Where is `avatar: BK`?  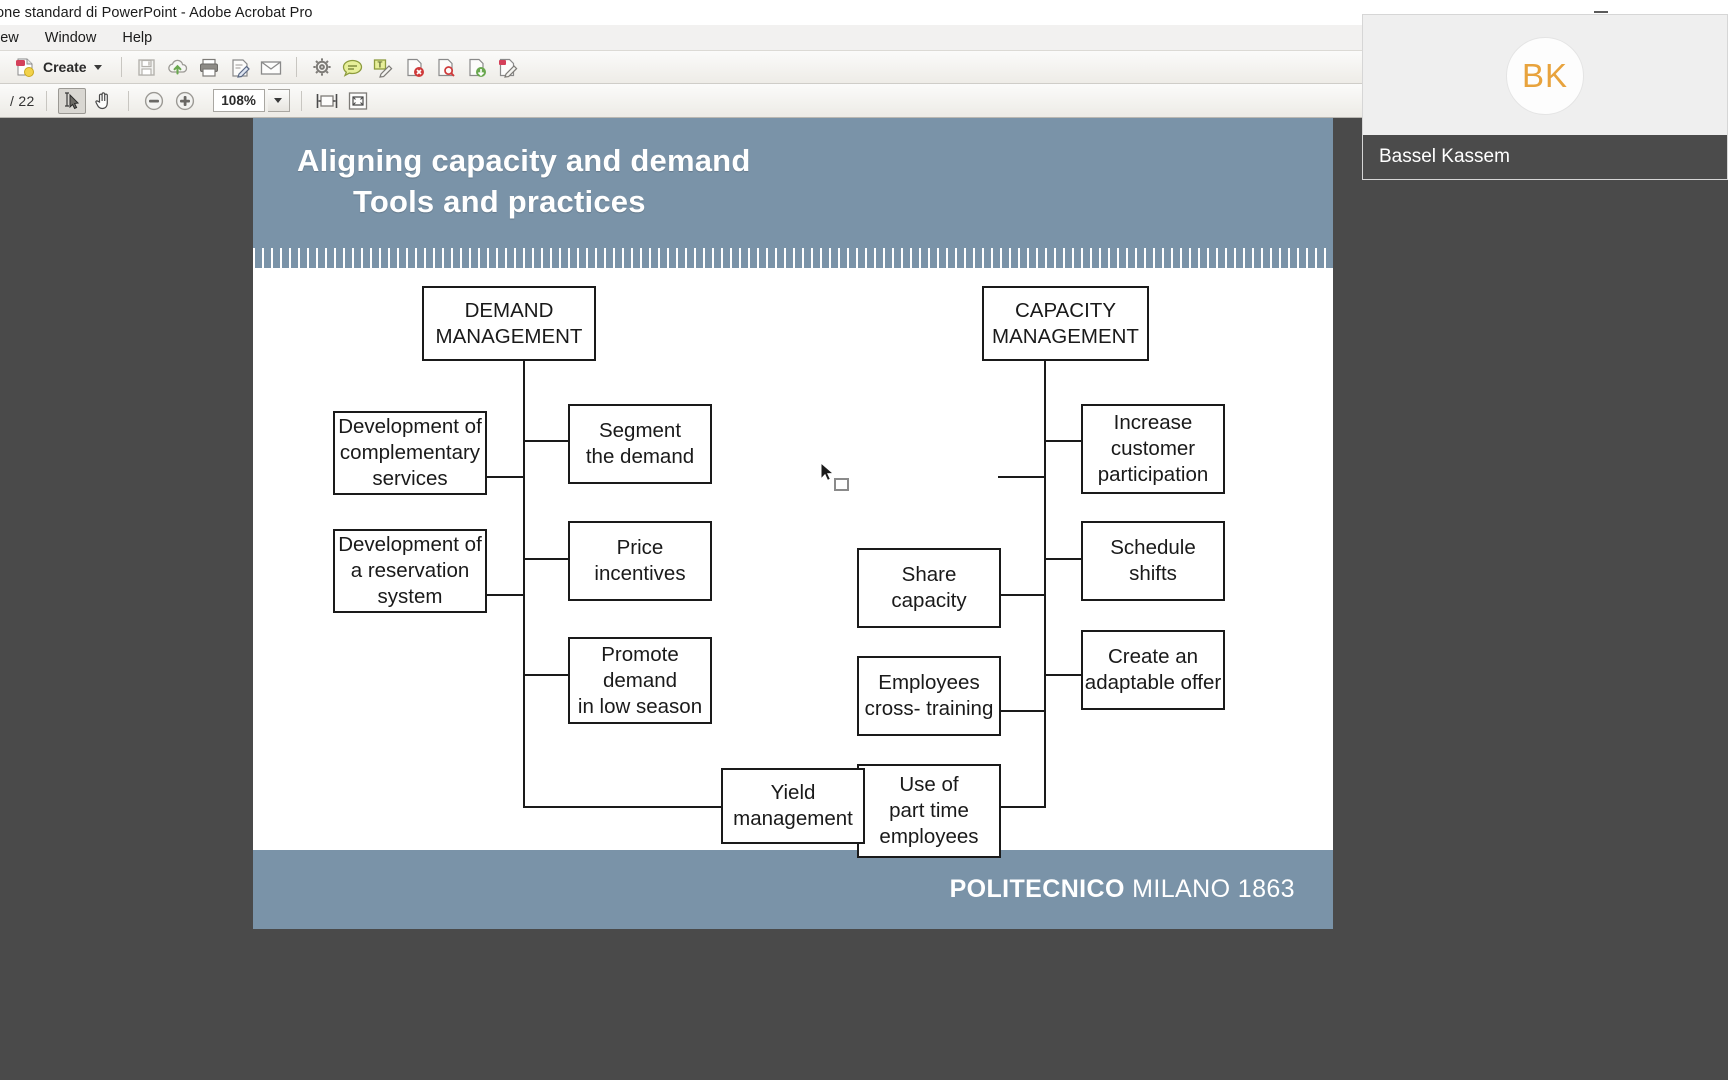 avatar: BK is located at coordinates (1545, 76).